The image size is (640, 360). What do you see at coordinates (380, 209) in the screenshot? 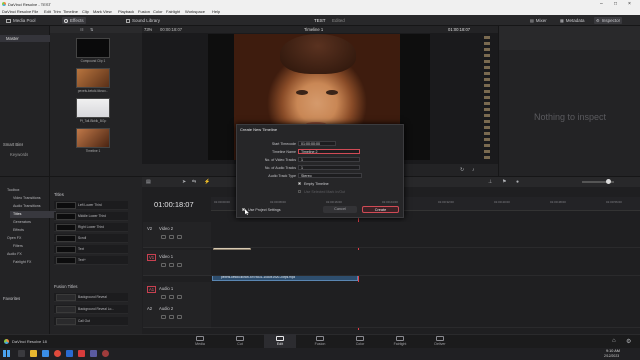
I see `create-button: Create` at bounding box center [380, 209].